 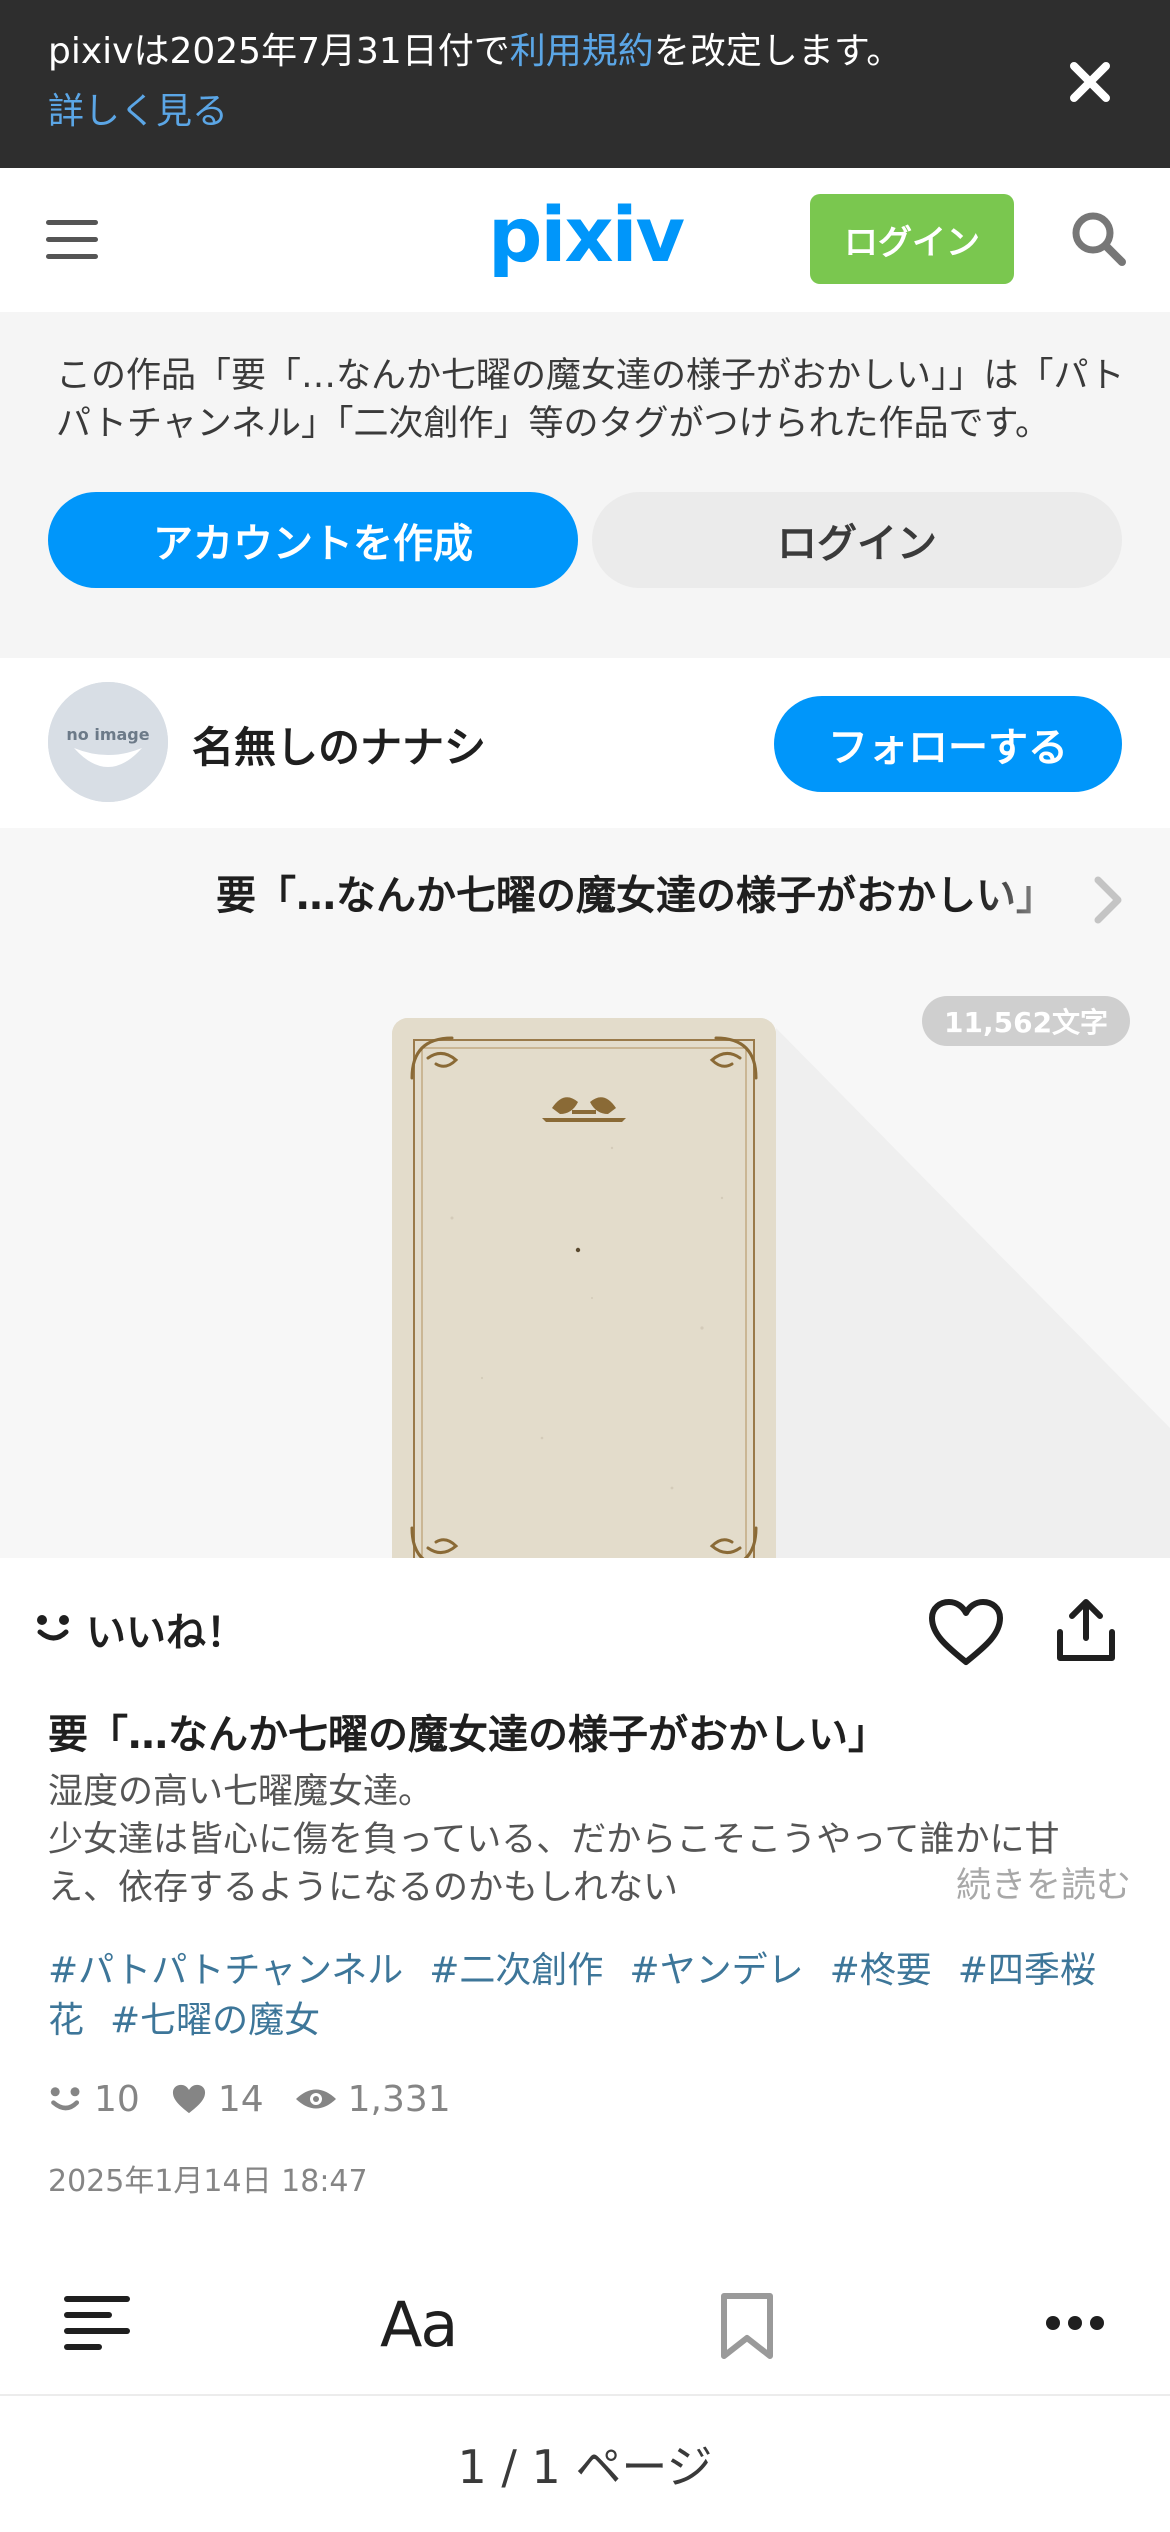 I want to click on app-header: pixiv ログイン, so click(x=585, y=240).